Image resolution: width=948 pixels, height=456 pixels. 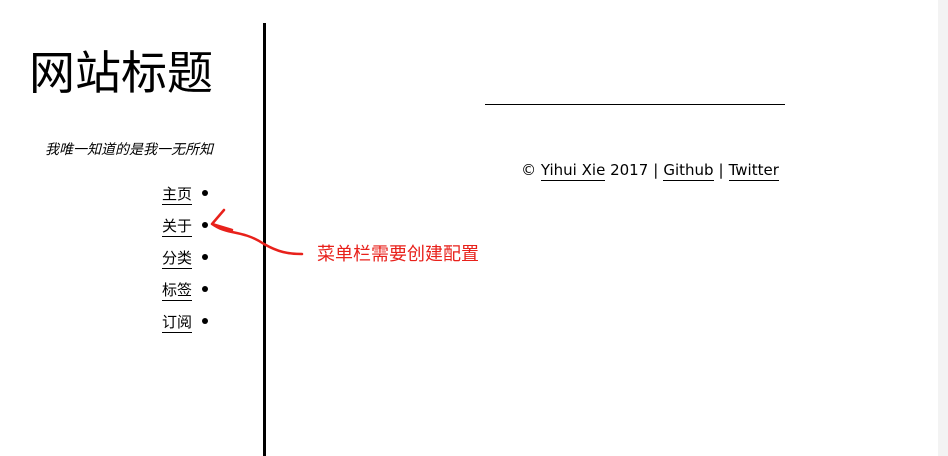 What do you see at coordinates (176, 195) in the screenshot?
I see `nav-link-home: 主页` at bounding box center [176, 195].